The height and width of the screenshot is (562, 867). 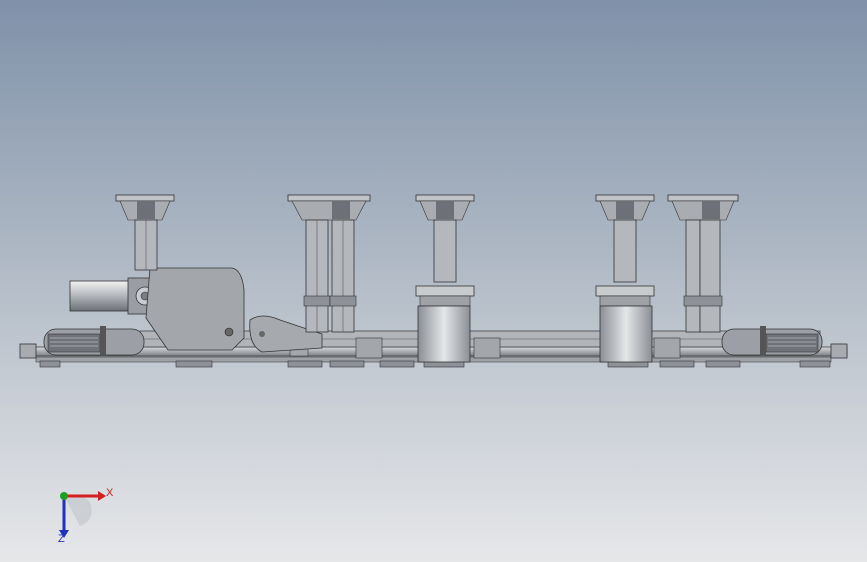 What do you see at coordinates (102, 496) in the screenshot?
I see `x-axis-arrowhead` at bounding box center [102, 496].